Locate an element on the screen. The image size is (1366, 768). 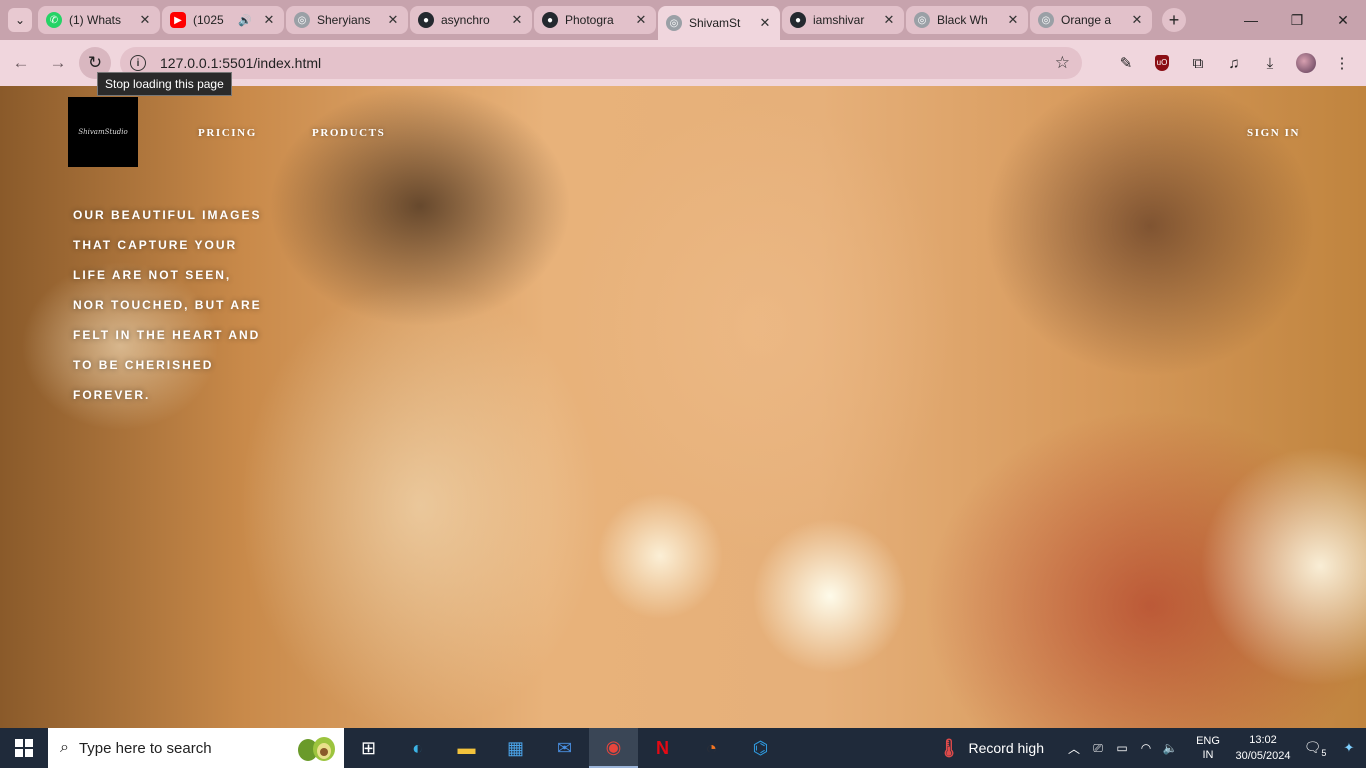
arrow-right-icon: → is located at coordinates (58, 62).